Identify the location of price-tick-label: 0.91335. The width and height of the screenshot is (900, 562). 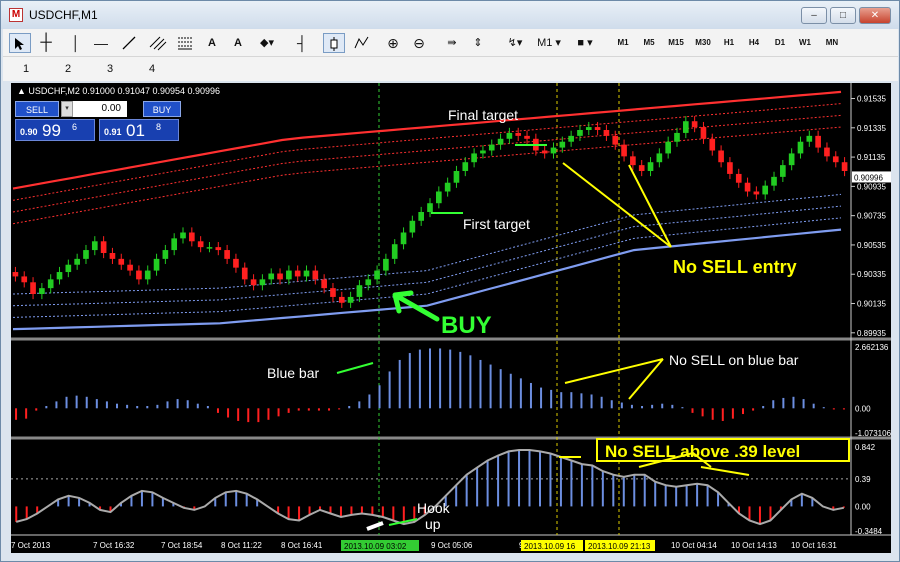
(871, 128).